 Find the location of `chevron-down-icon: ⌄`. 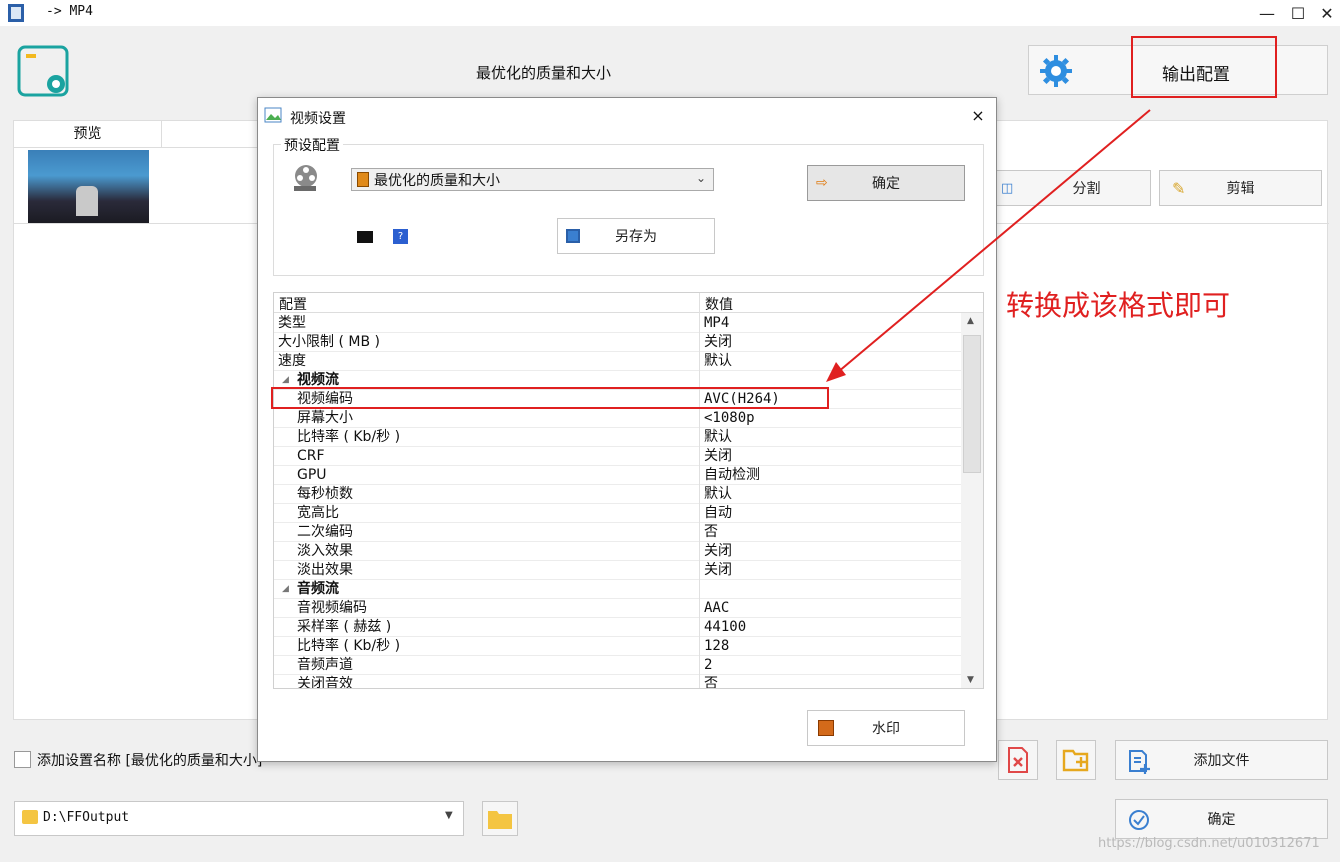

chevron-down-icon: ⌄ is located at coordinates (701, 178).